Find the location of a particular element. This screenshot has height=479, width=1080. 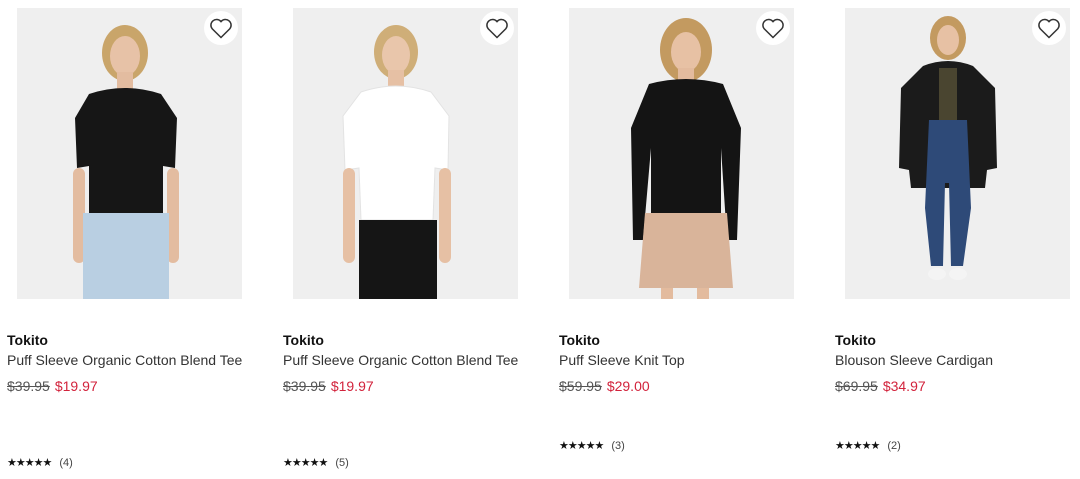

review-count: (4) is located at coordinates (66, 462).